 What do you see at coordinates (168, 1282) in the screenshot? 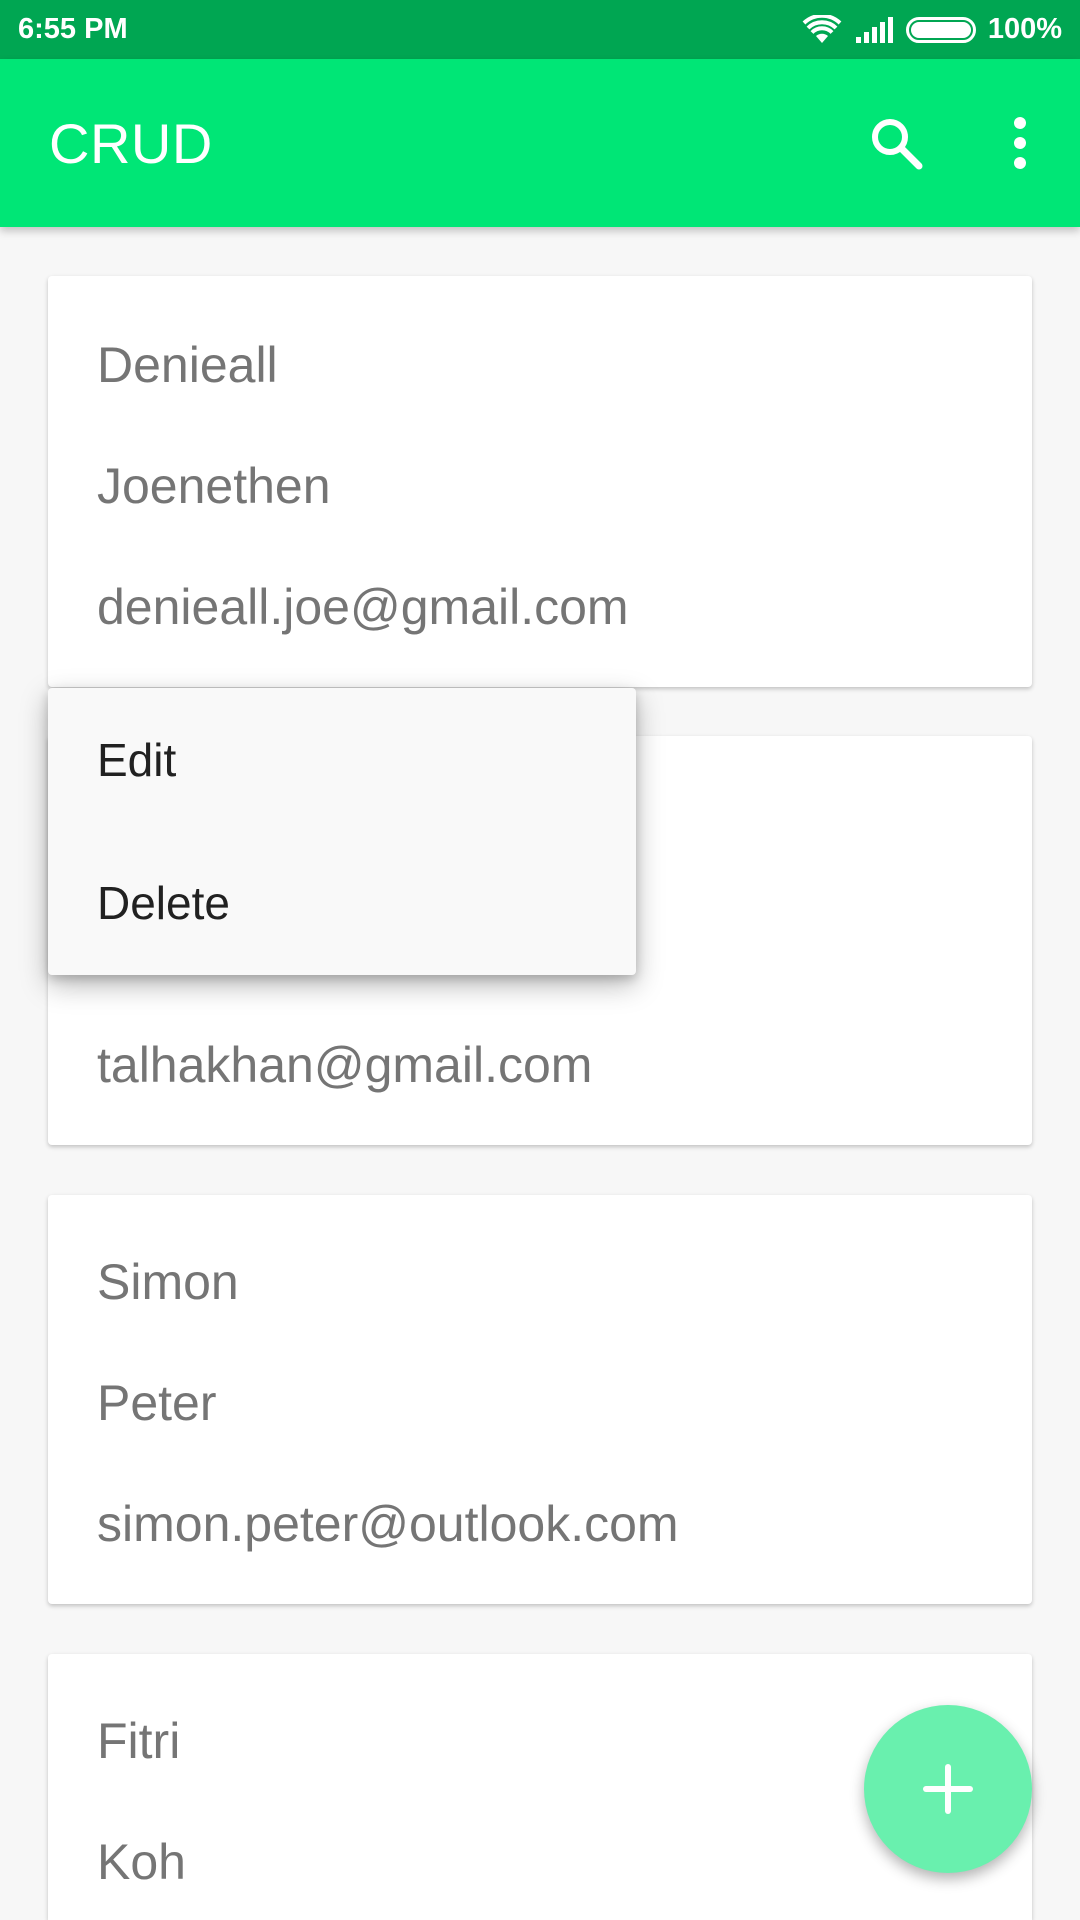
I see `contact-first-name: Simon` at bounding box center [168, 1282].